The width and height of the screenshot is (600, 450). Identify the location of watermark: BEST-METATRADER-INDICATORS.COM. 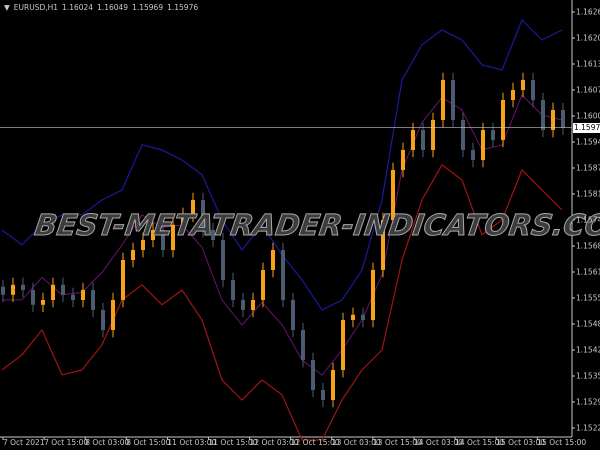
(316, 225).